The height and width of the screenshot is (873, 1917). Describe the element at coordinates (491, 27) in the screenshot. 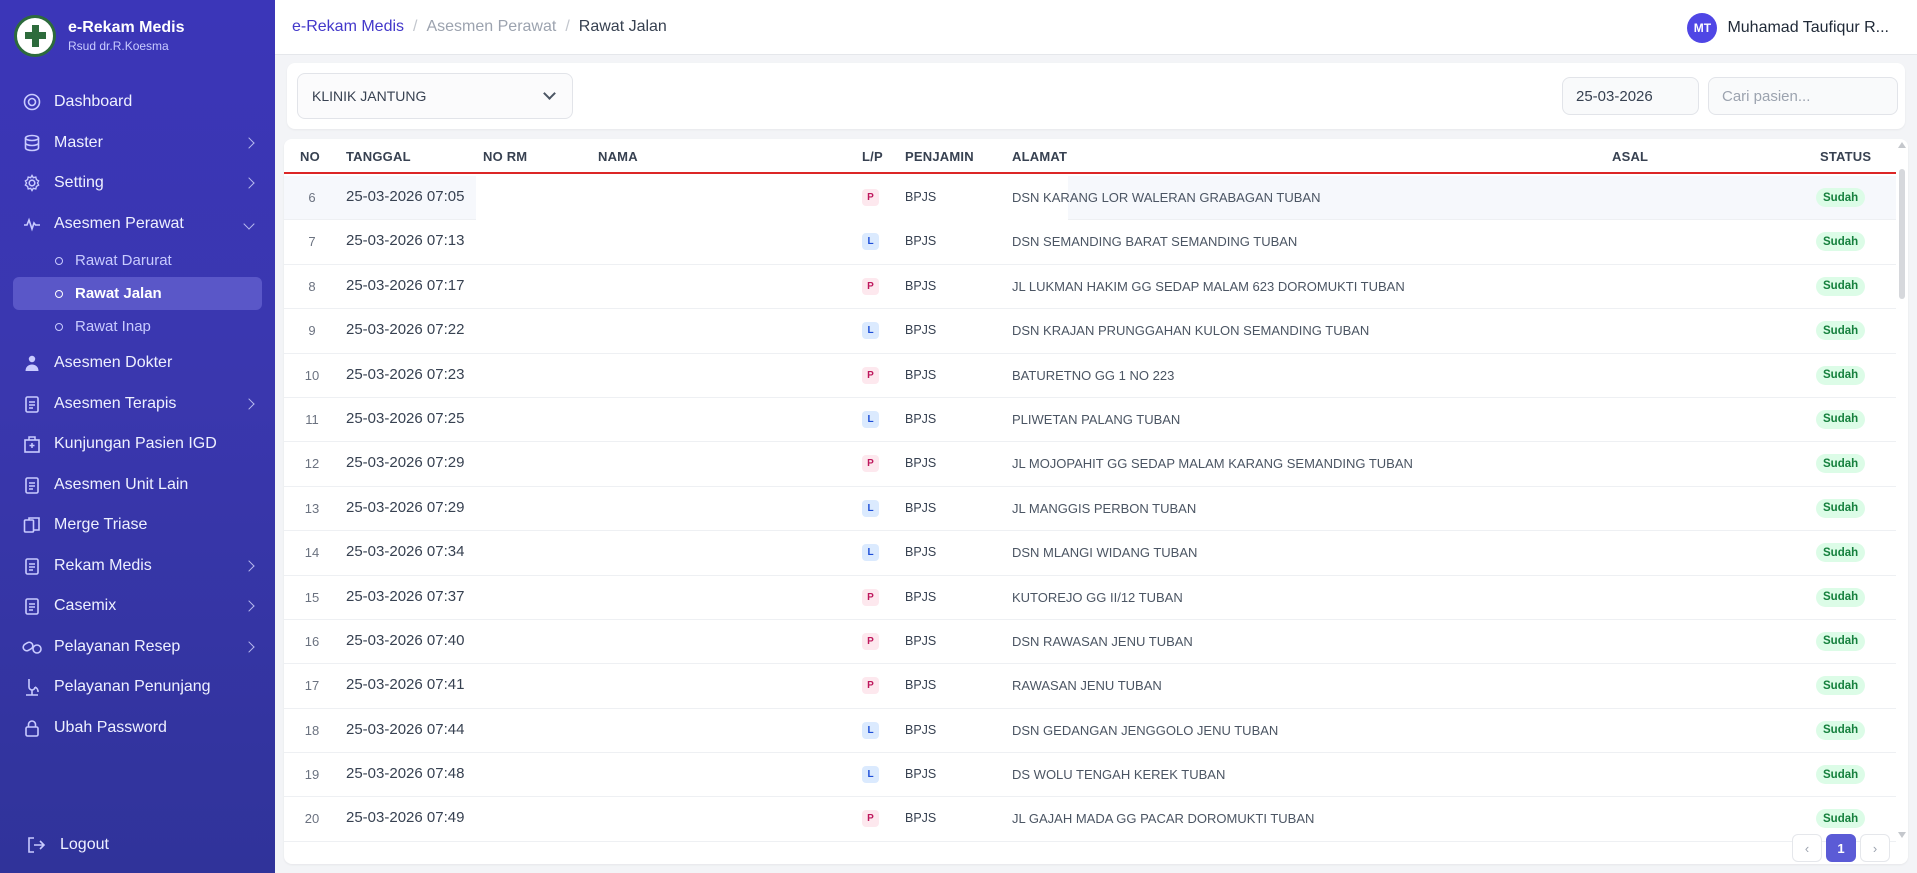

I see `breadcrumb-section: Asesmen Perawat` at that location.